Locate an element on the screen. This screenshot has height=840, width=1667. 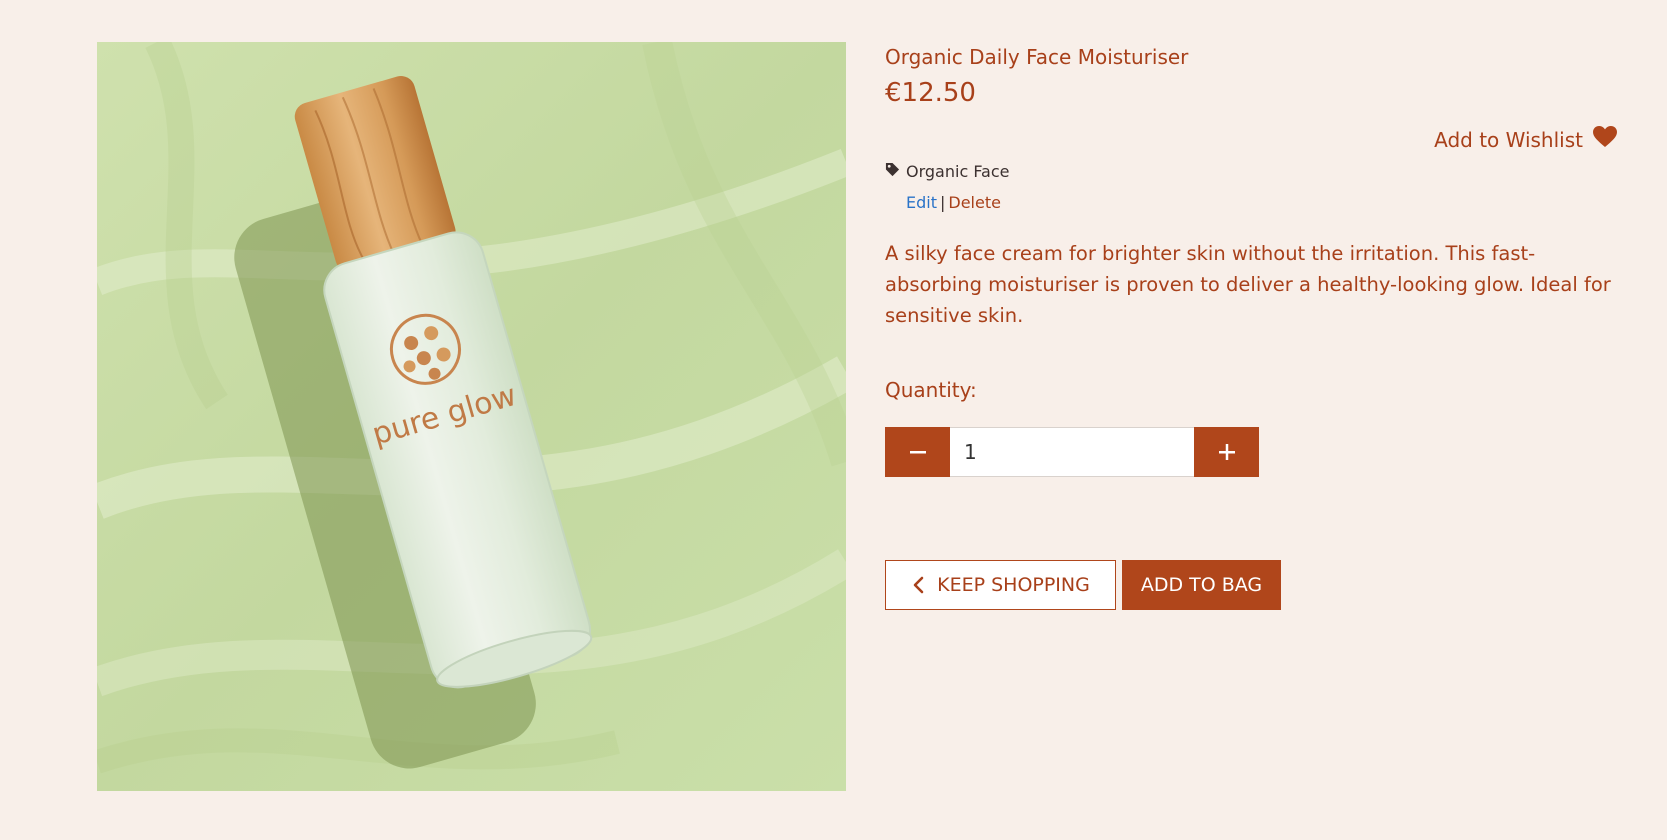
quantity-input is located at coordinates (1072, 452).